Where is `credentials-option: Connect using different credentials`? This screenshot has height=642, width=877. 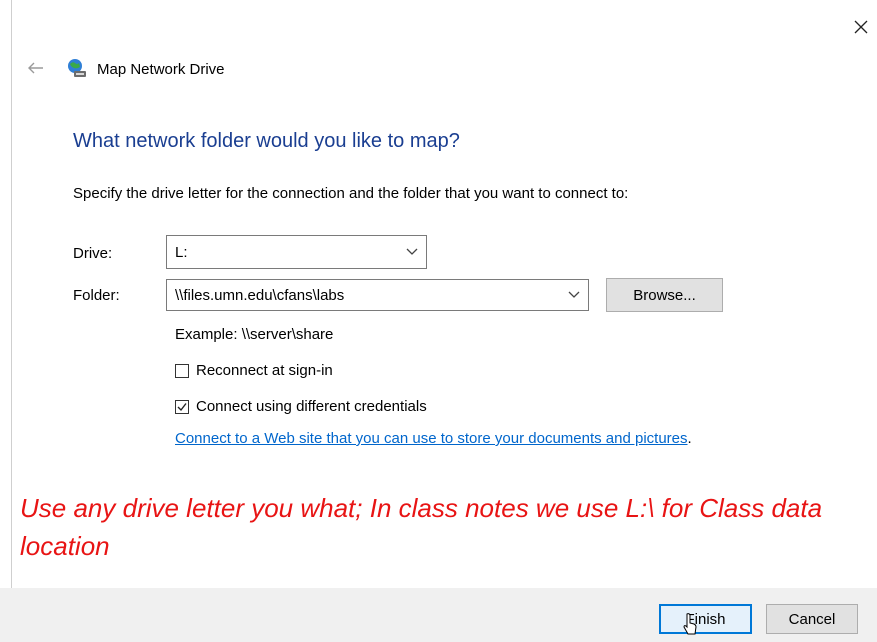 credentials-option: Connect using different credentials is located at coordinates (301, 406).